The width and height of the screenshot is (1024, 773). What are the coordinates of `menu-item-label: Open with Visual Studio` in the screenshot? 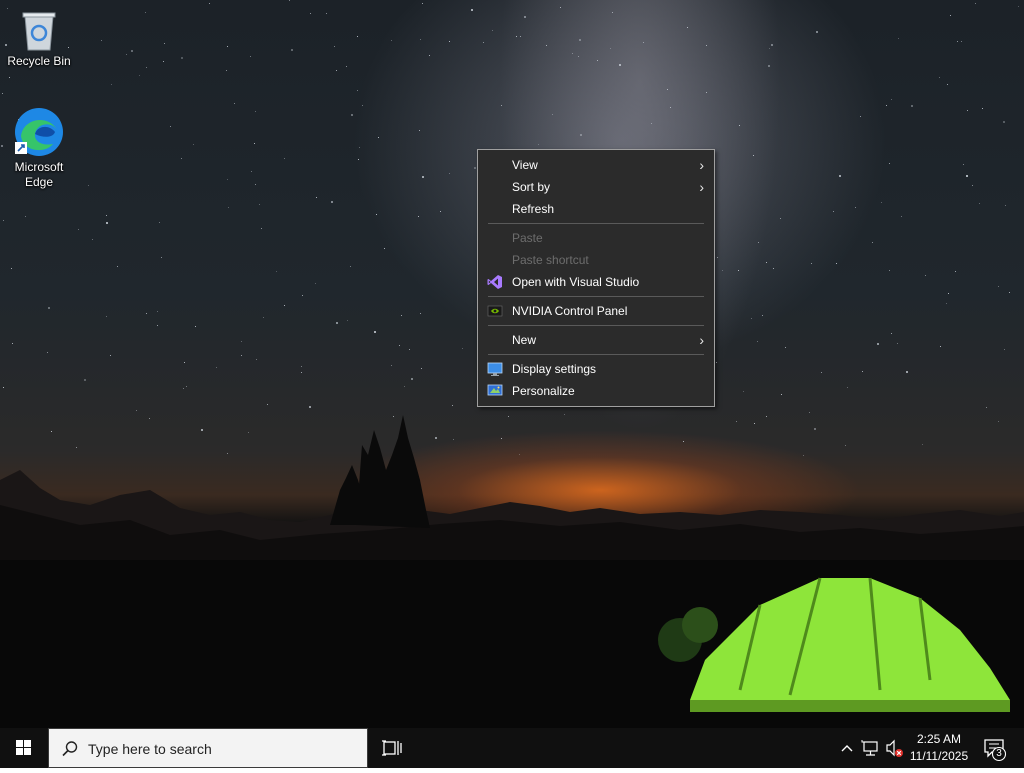 It's located at (576, 282).